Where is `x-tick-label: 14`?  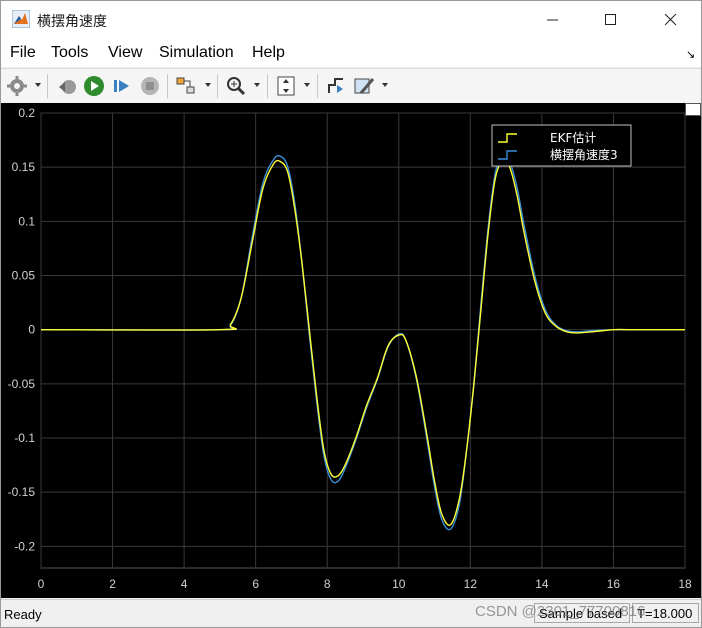 x-tick-label: 14 is located at coordinates (542, 584).